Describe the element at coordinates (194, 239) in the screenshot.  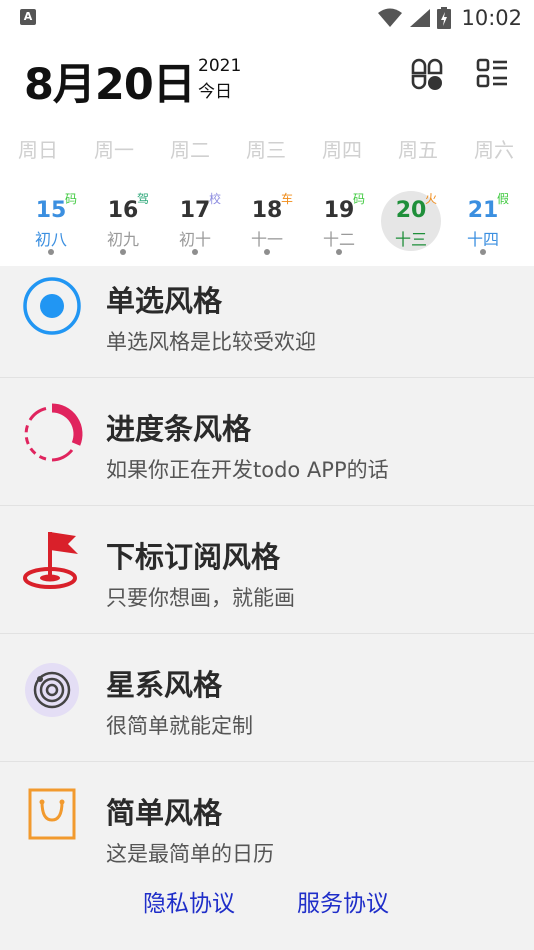
I see `day-lunar: 初十` at that location.